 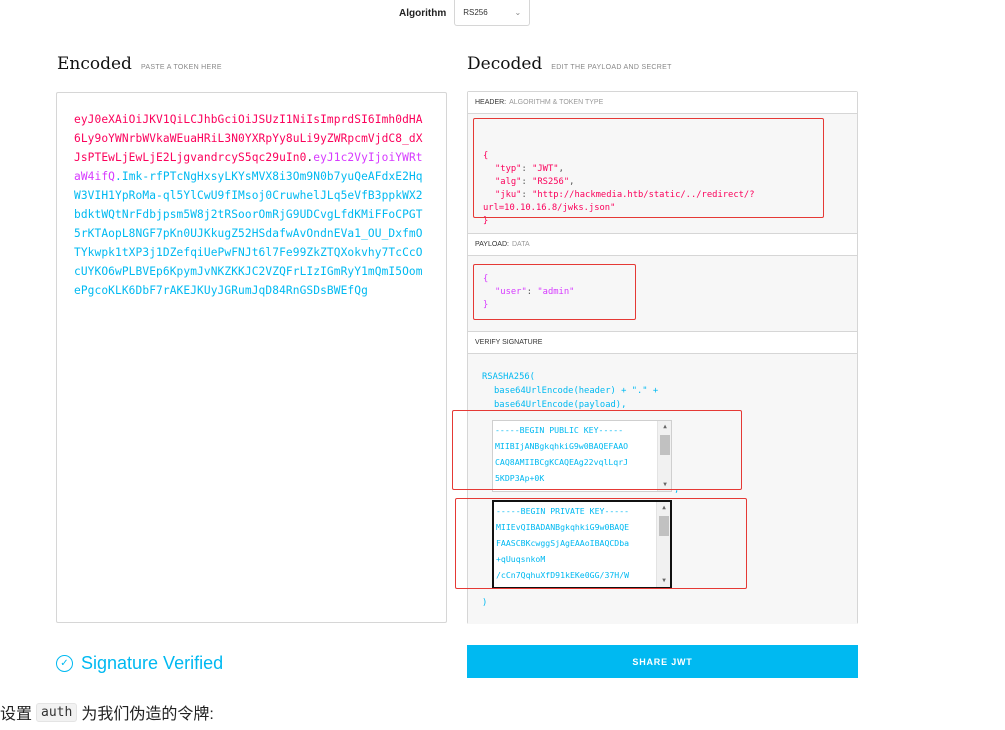 What do you see at coordinates (423, 13) in the screenshot?
I see `algorithm-label: Algorithm` at bounding box center [423, 13].